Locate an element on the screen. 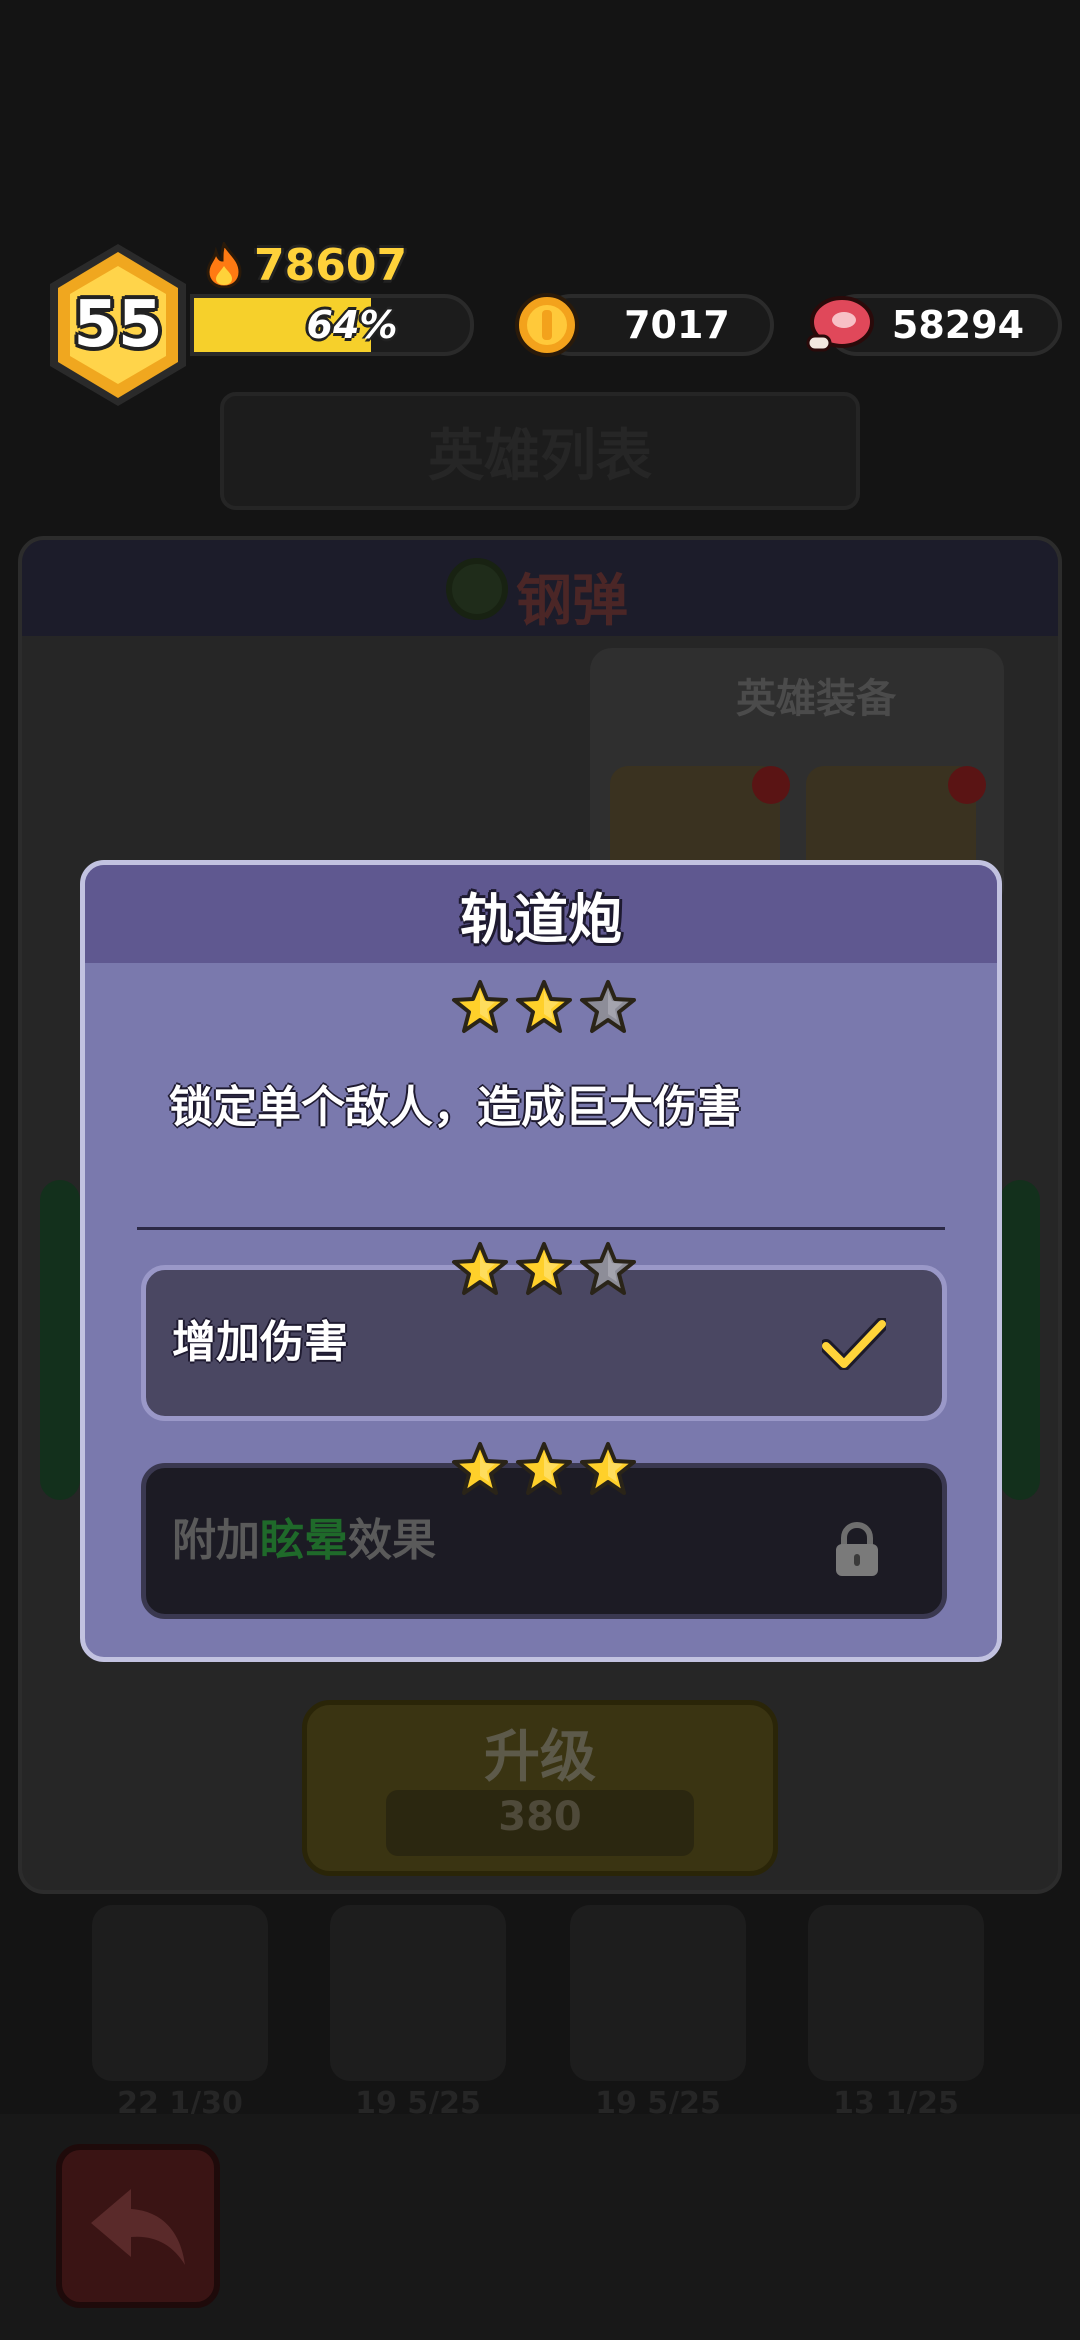 The width and height of the screenshot is (1080, 2340). coin-icon is located at coordinates (547, 325).